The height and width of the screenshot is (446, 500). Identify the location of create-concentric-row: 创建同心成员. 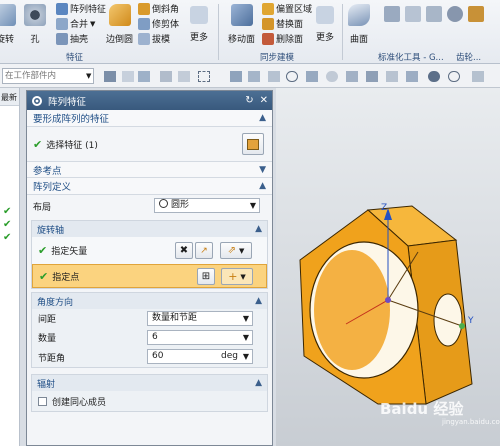
(149, 401).